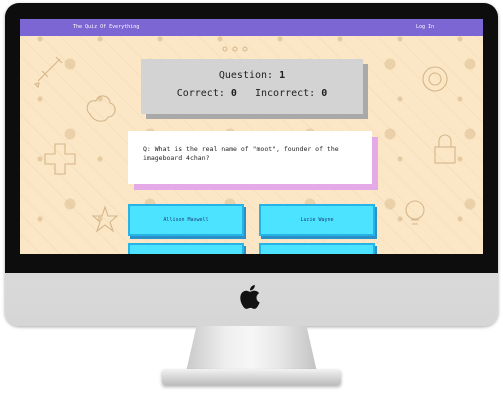 The height and width of the screenshot is (403, 503). Describe the element at coordinates (317, 220) in the screenshot. I see `answer-button-2: Lucie Wayne` at that location.